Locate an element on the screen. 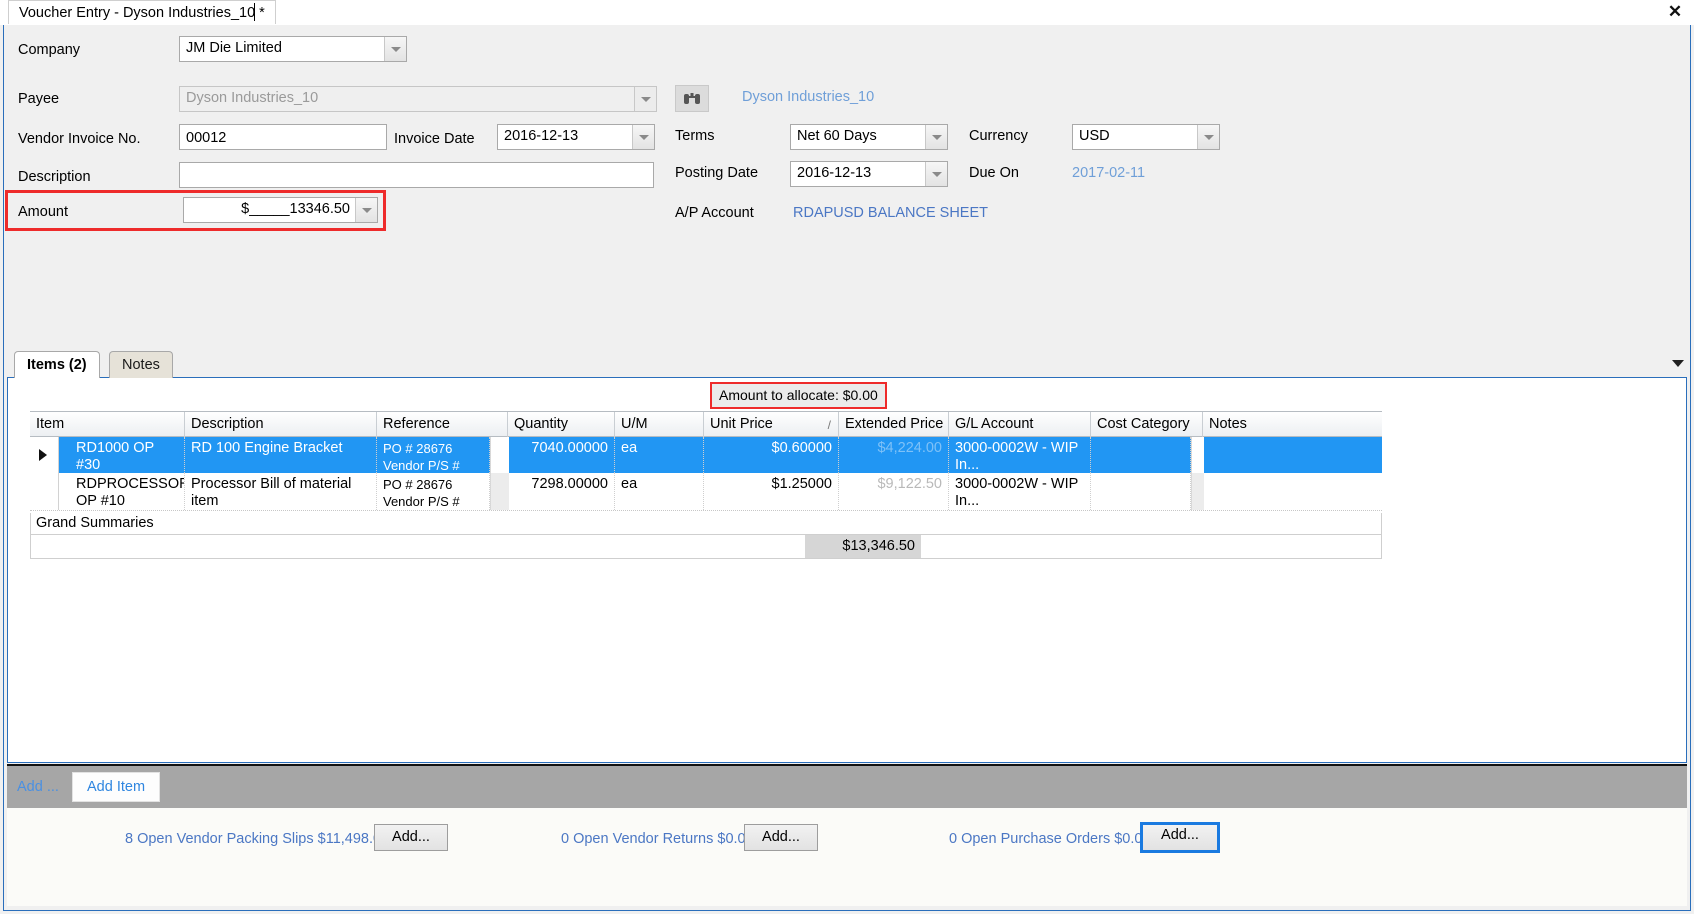 This screenshot has height=914, width=1694. invoice-date-select: 2016-12-13 is located at coordinates (576, 137).